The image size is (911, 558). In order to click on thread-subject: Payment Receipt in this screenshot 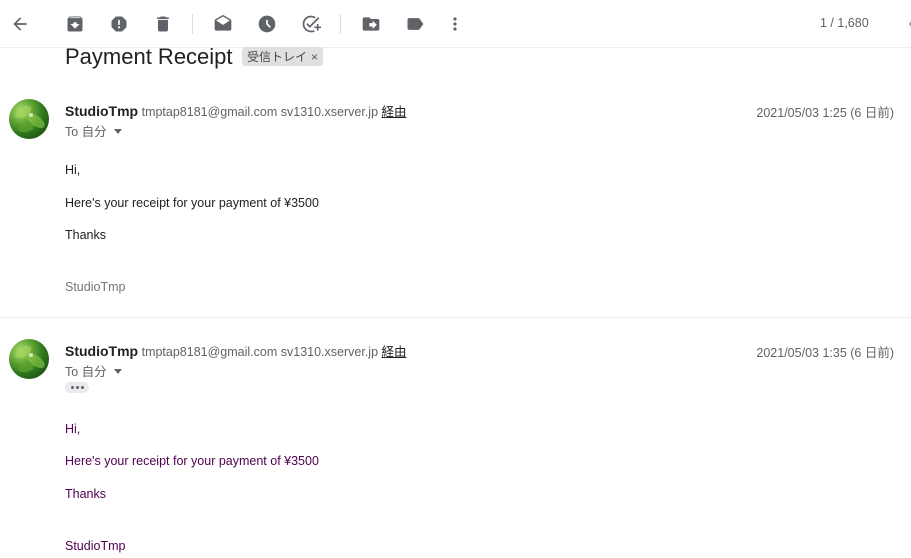, I will do `click(149, 56)`.